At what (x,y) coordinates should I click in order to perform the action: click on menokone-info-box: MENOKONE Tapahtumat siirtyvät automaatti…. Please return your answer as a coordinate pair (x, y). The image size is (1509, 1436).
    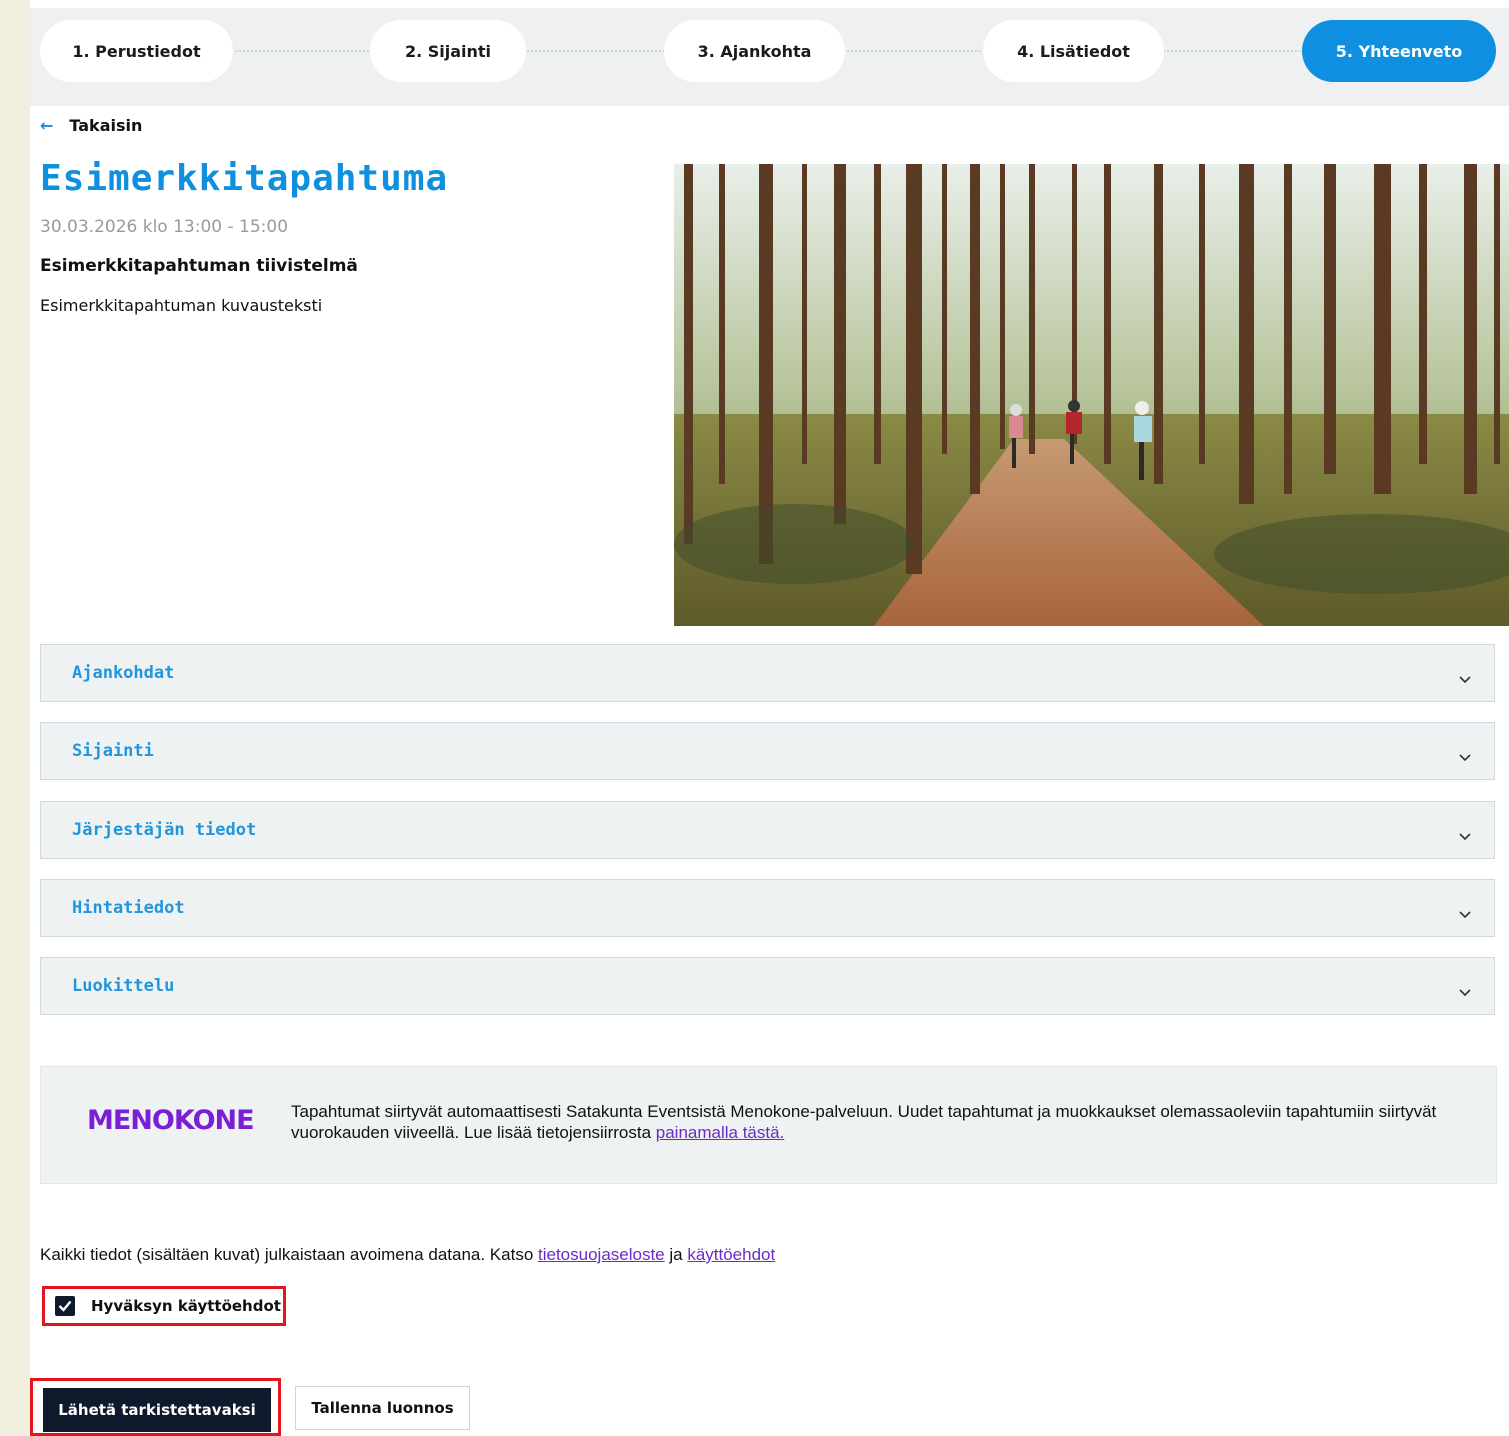
    Looking at the image, I should click on (768, 1125).